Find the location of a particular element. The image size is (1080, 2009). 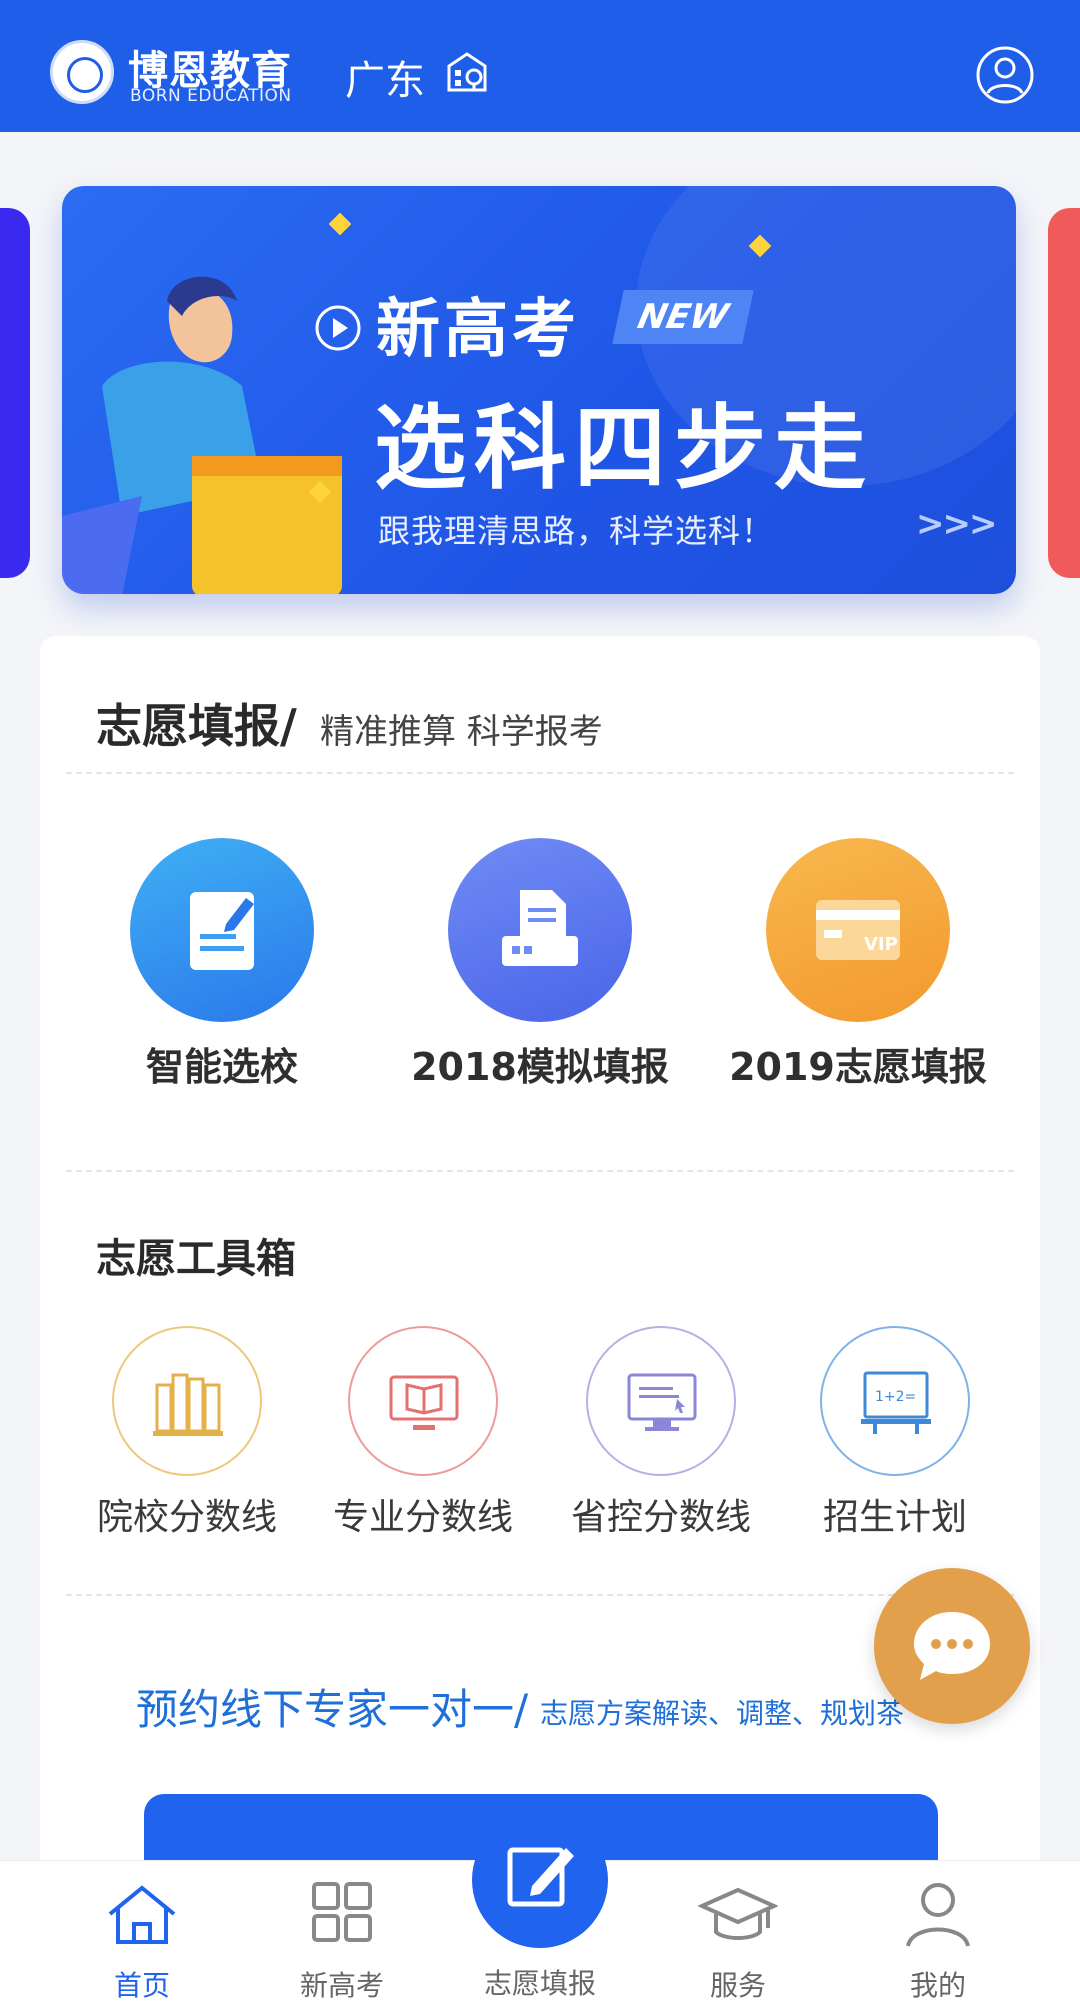

banner-headline: 新高考 is located at coordinates (478, 330).